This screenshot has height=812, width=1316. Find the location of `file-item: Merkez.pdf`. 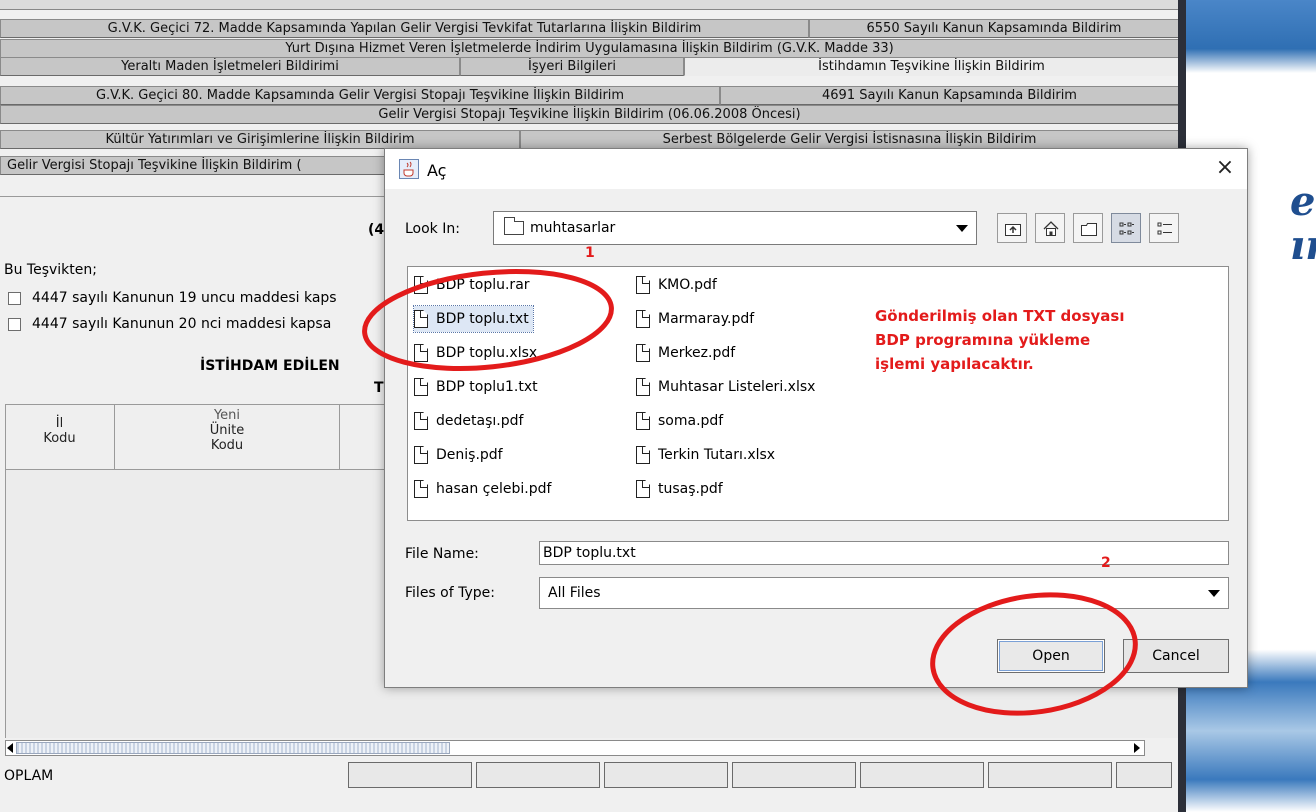

file-item: Merkez.pdf is located at coordinates (685, 353).